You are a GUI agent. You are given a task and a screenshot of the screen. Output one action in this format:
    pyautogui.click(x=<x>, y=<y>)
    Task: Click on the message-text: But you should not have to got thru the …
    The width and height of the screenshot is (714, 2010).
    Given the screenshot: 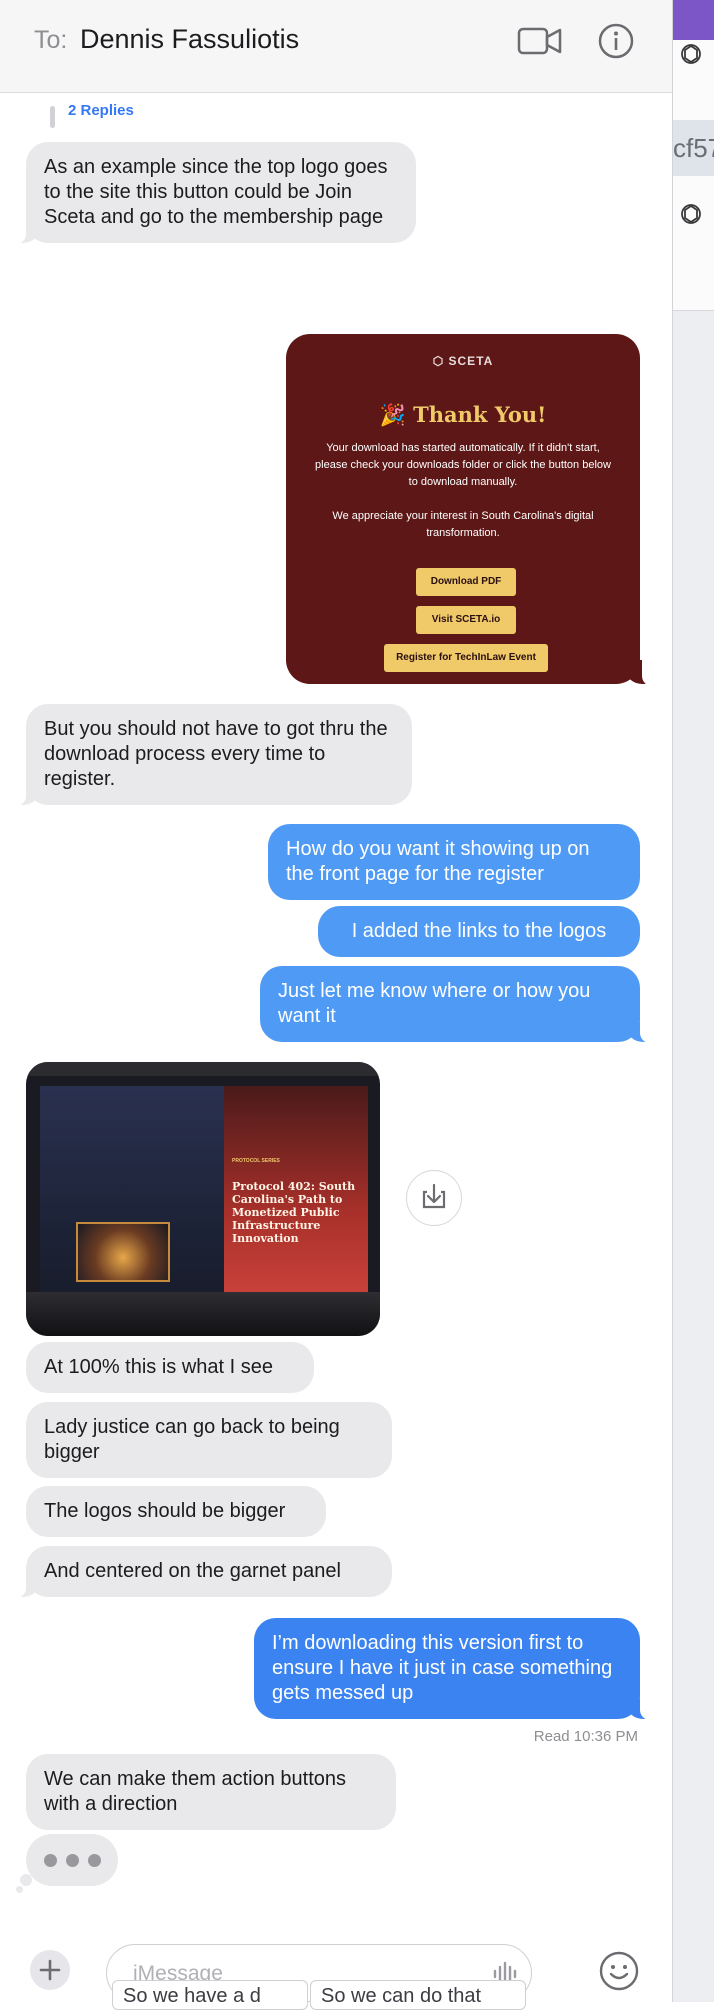 What is the action you would take?
    pyautogui.click(x=216, y=754)
    